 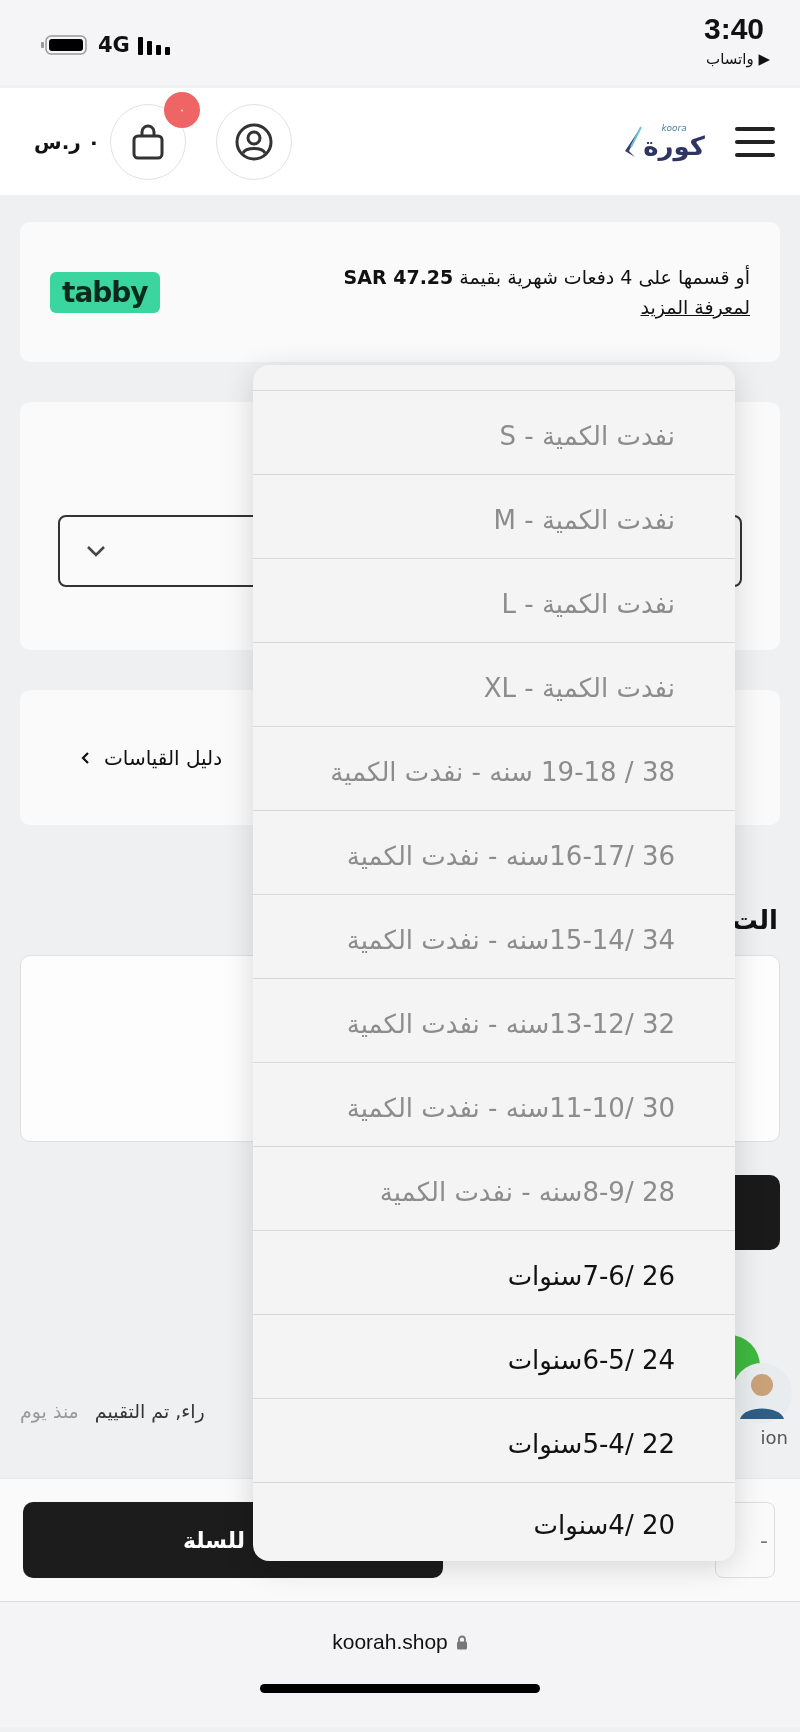 I want to click on cart-total: ٠ ر.س, so click(x=66, y=141).